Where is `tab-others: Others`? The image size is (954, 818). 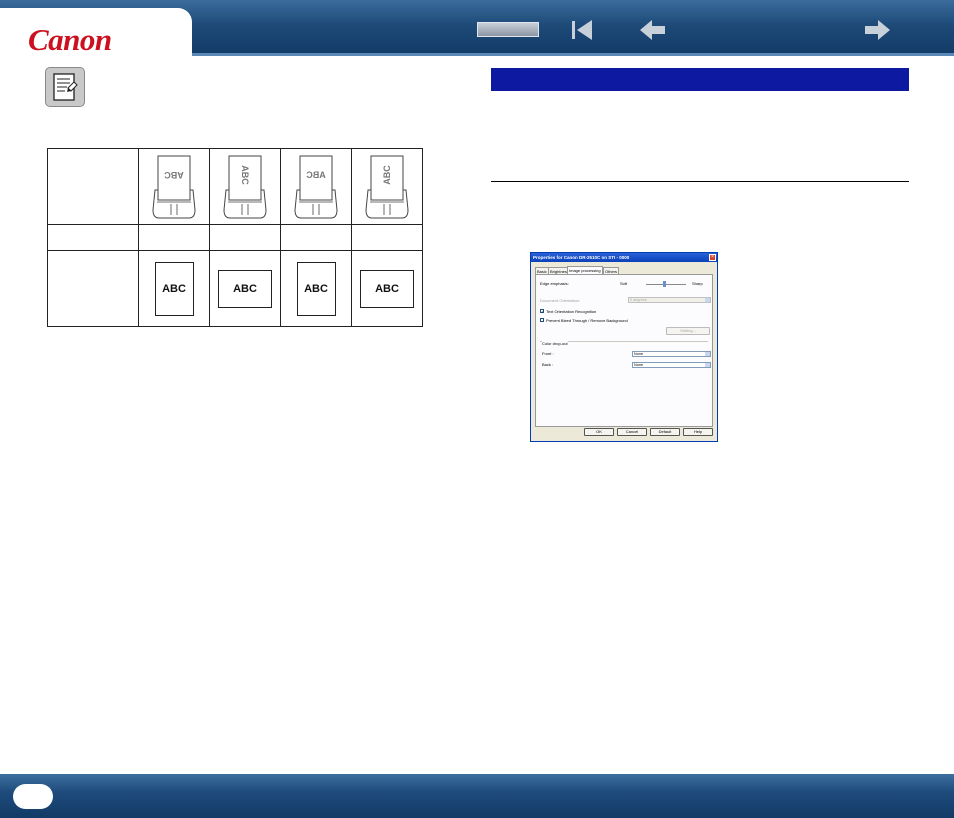
tab-others: Others is located at coordinates (611, 270).